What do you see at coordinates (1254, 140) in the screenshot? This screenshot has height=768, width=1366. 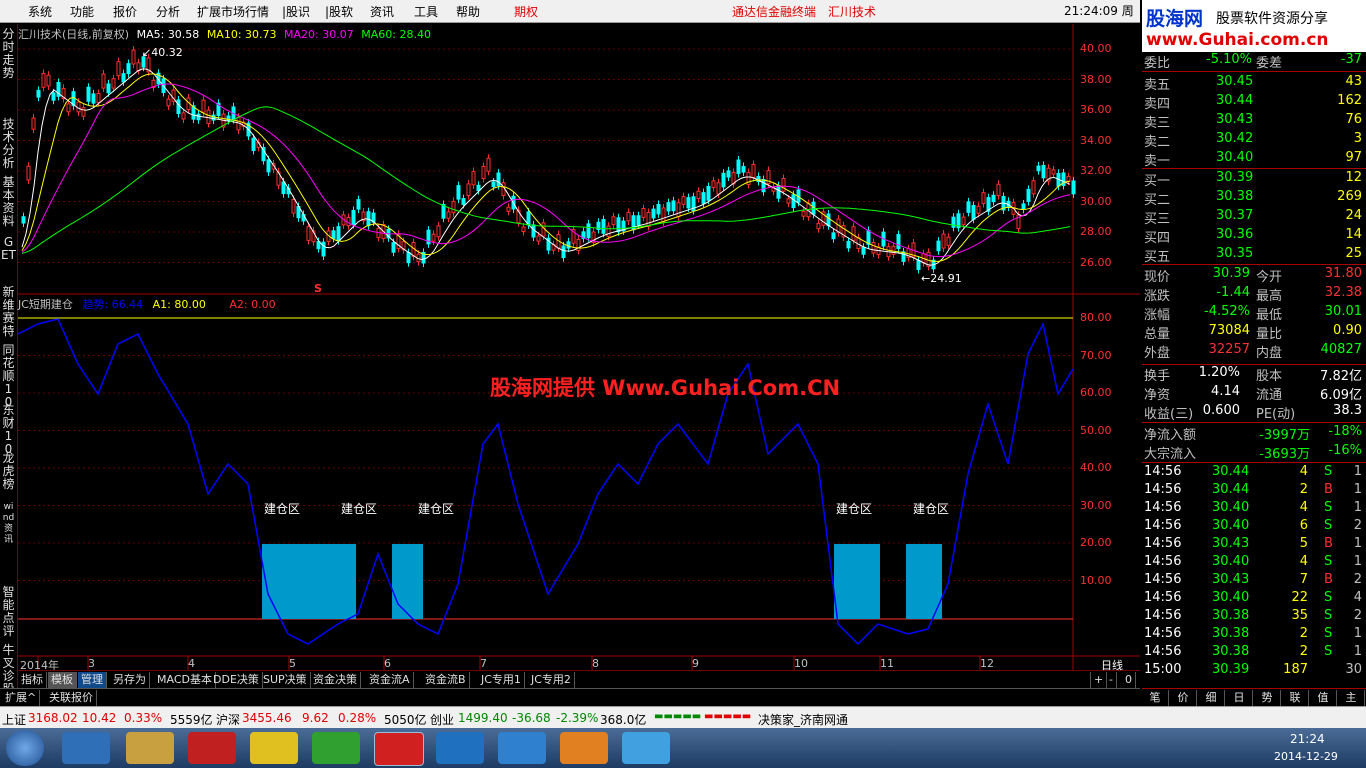 I see `ask-row: 卖二 30.42 3` at bounding box center [1254, 140].